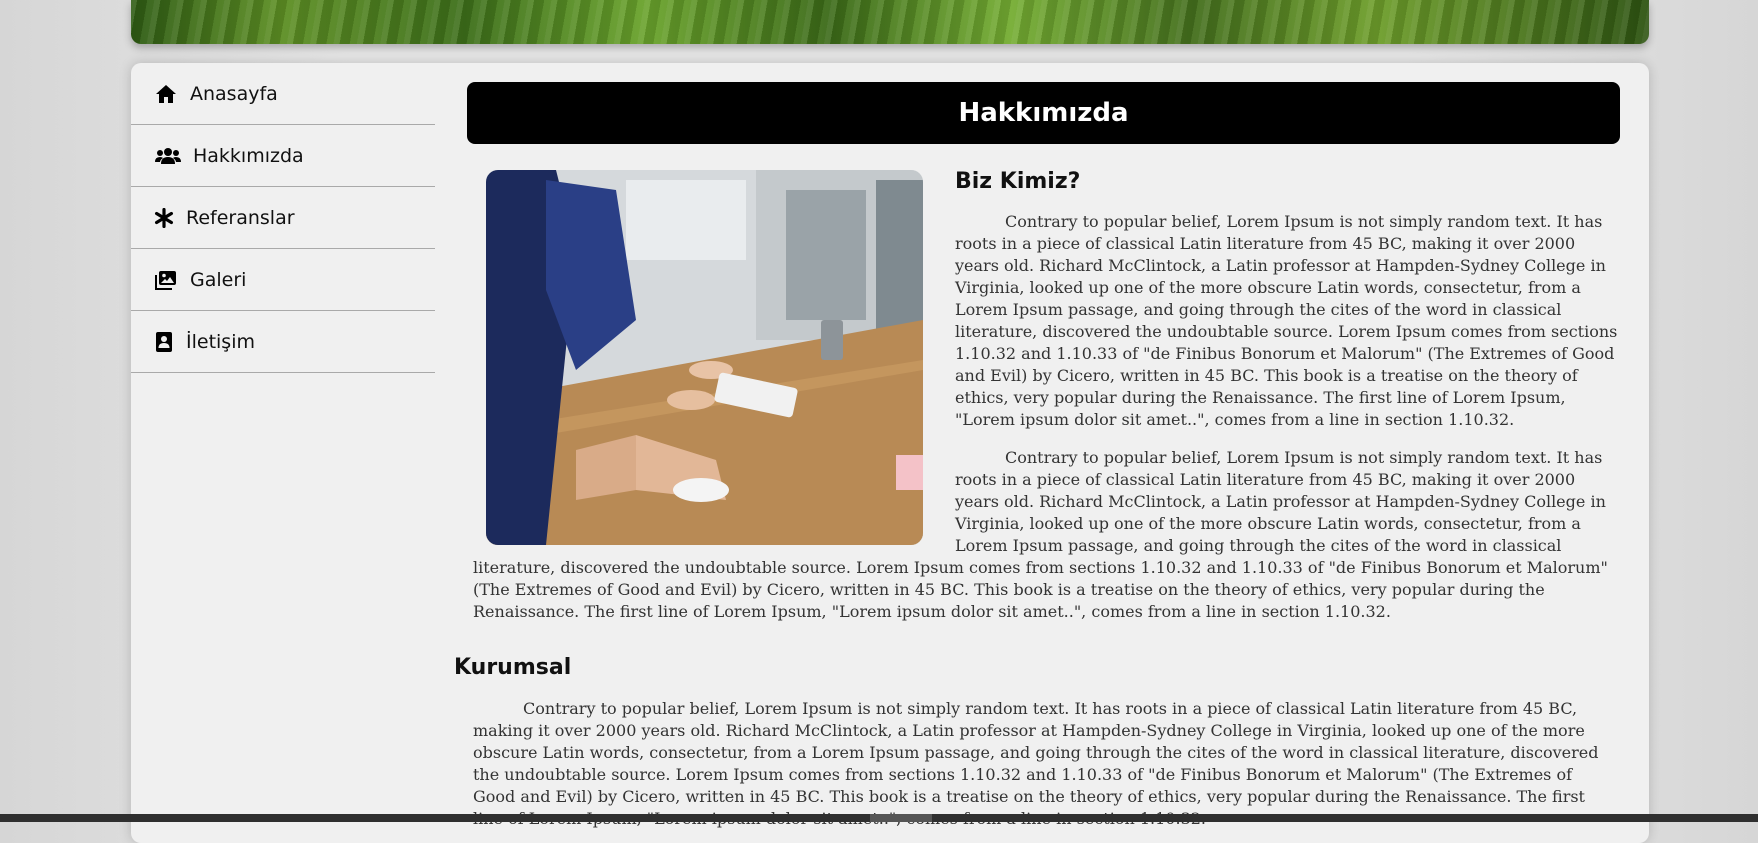 The image size is (1758, 843). I want to click on page-title: Hakkımızda, so click(1043, 113).